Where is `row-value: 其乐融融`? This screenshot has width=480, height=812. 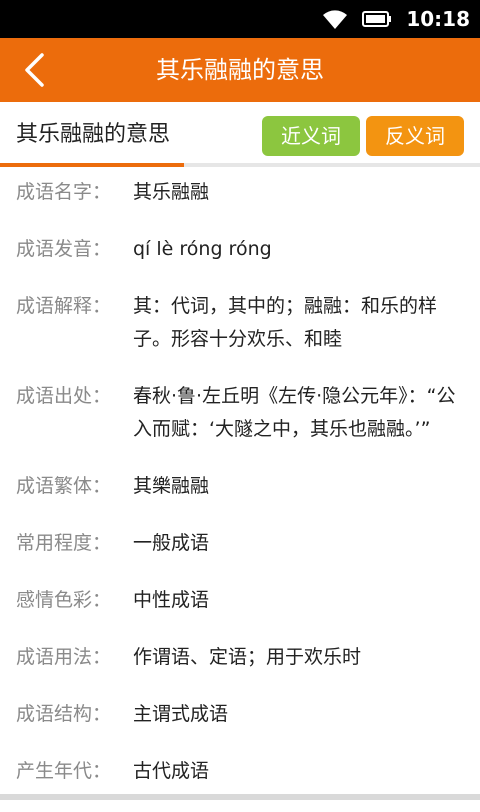 row-value: 其乐融融 is located at coordinates (171, 192).